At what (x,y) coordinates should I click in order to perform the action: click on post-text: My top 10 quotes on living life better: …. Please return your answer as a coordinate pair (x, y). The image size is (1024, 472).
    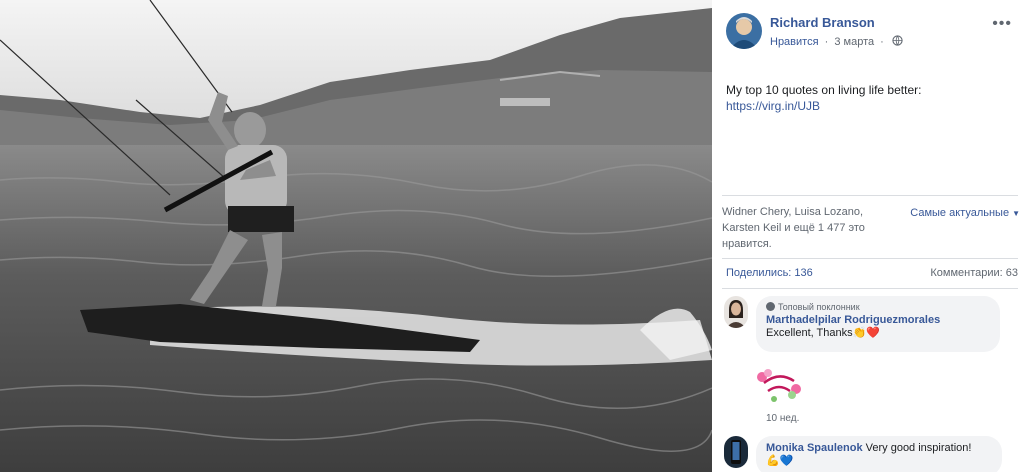
    Looking at the image, I should click on (866, 98).